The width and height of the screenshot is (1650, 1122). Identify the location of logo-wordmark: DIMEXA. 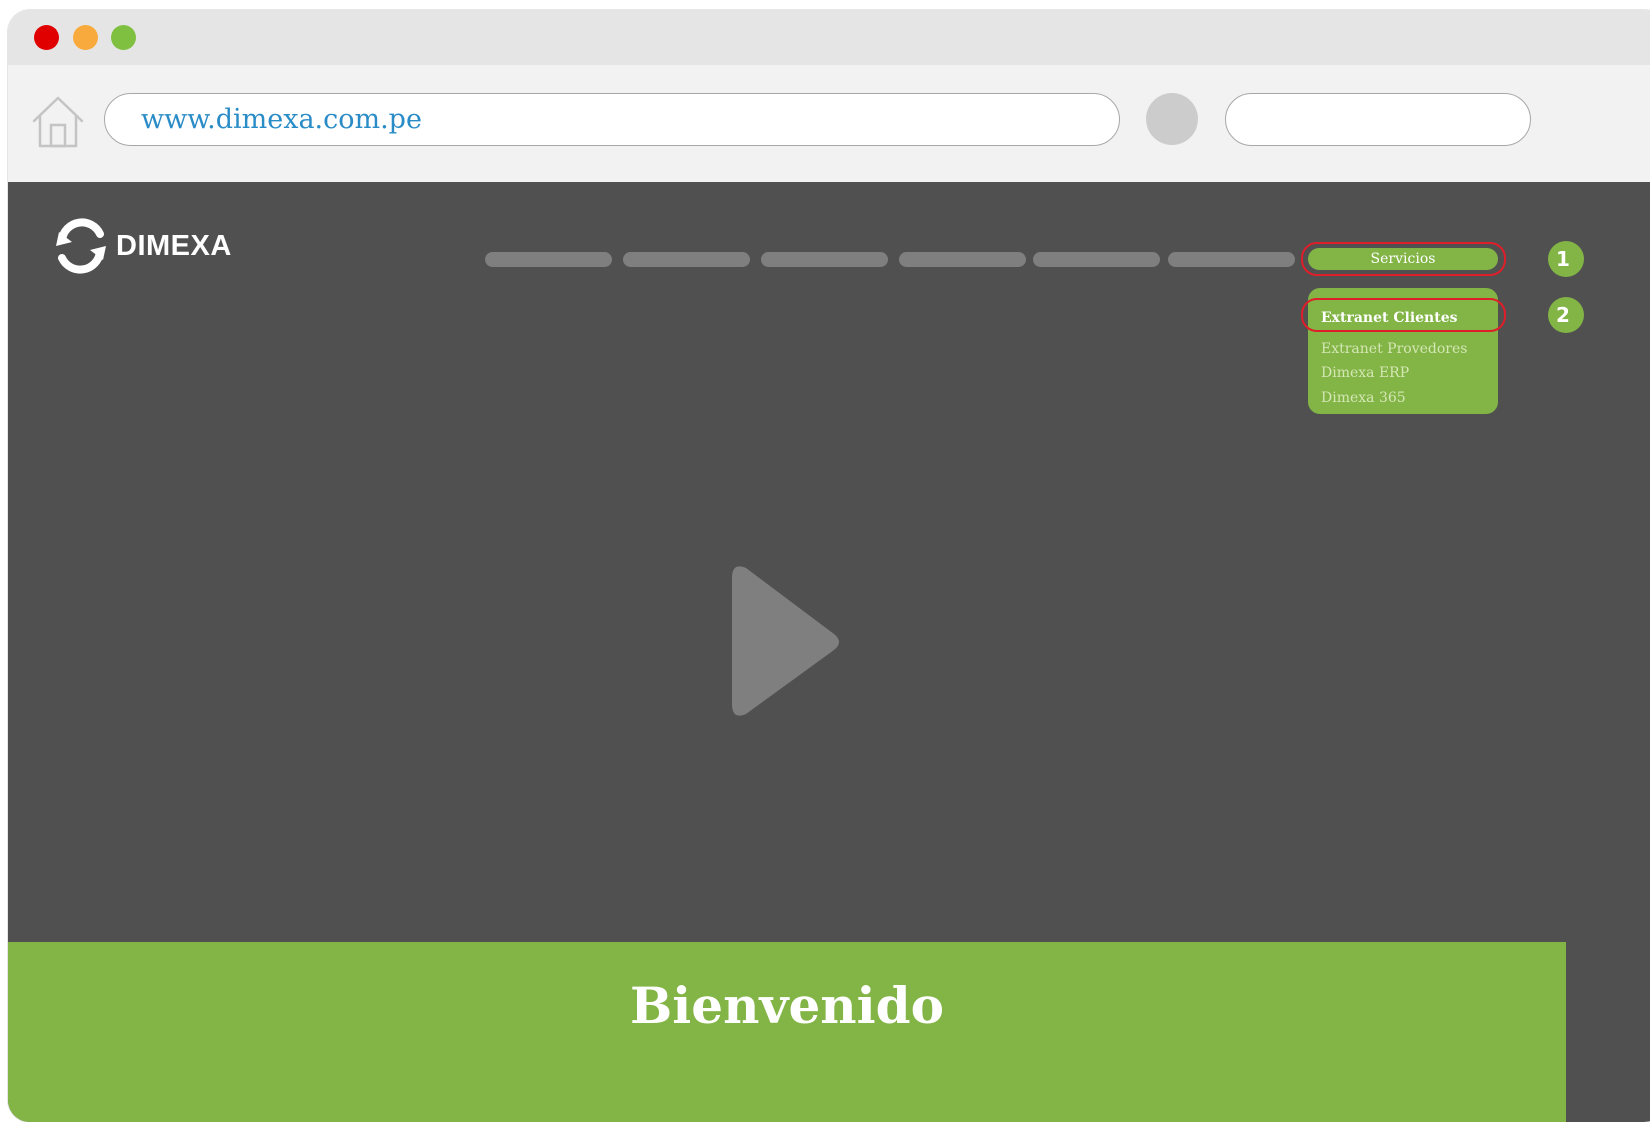
(174, 245).